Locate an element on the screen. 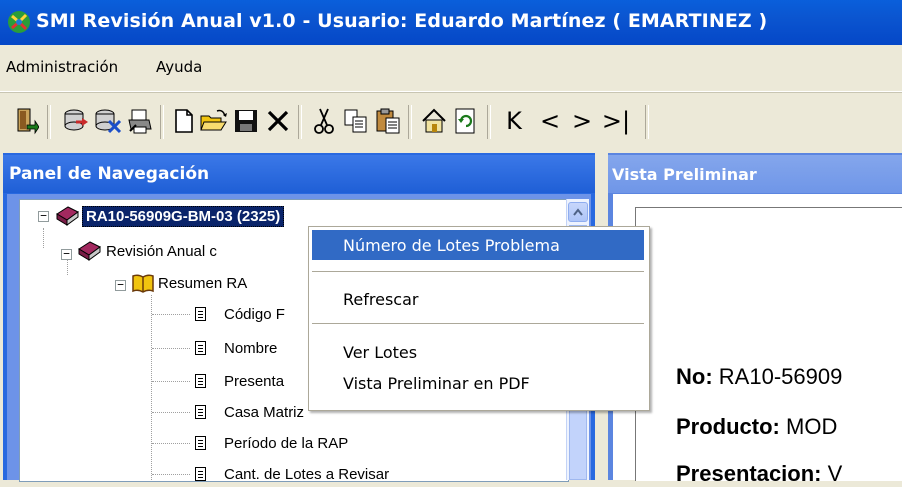  preview-value-producto: MOD is located at coordinates (812, 426).